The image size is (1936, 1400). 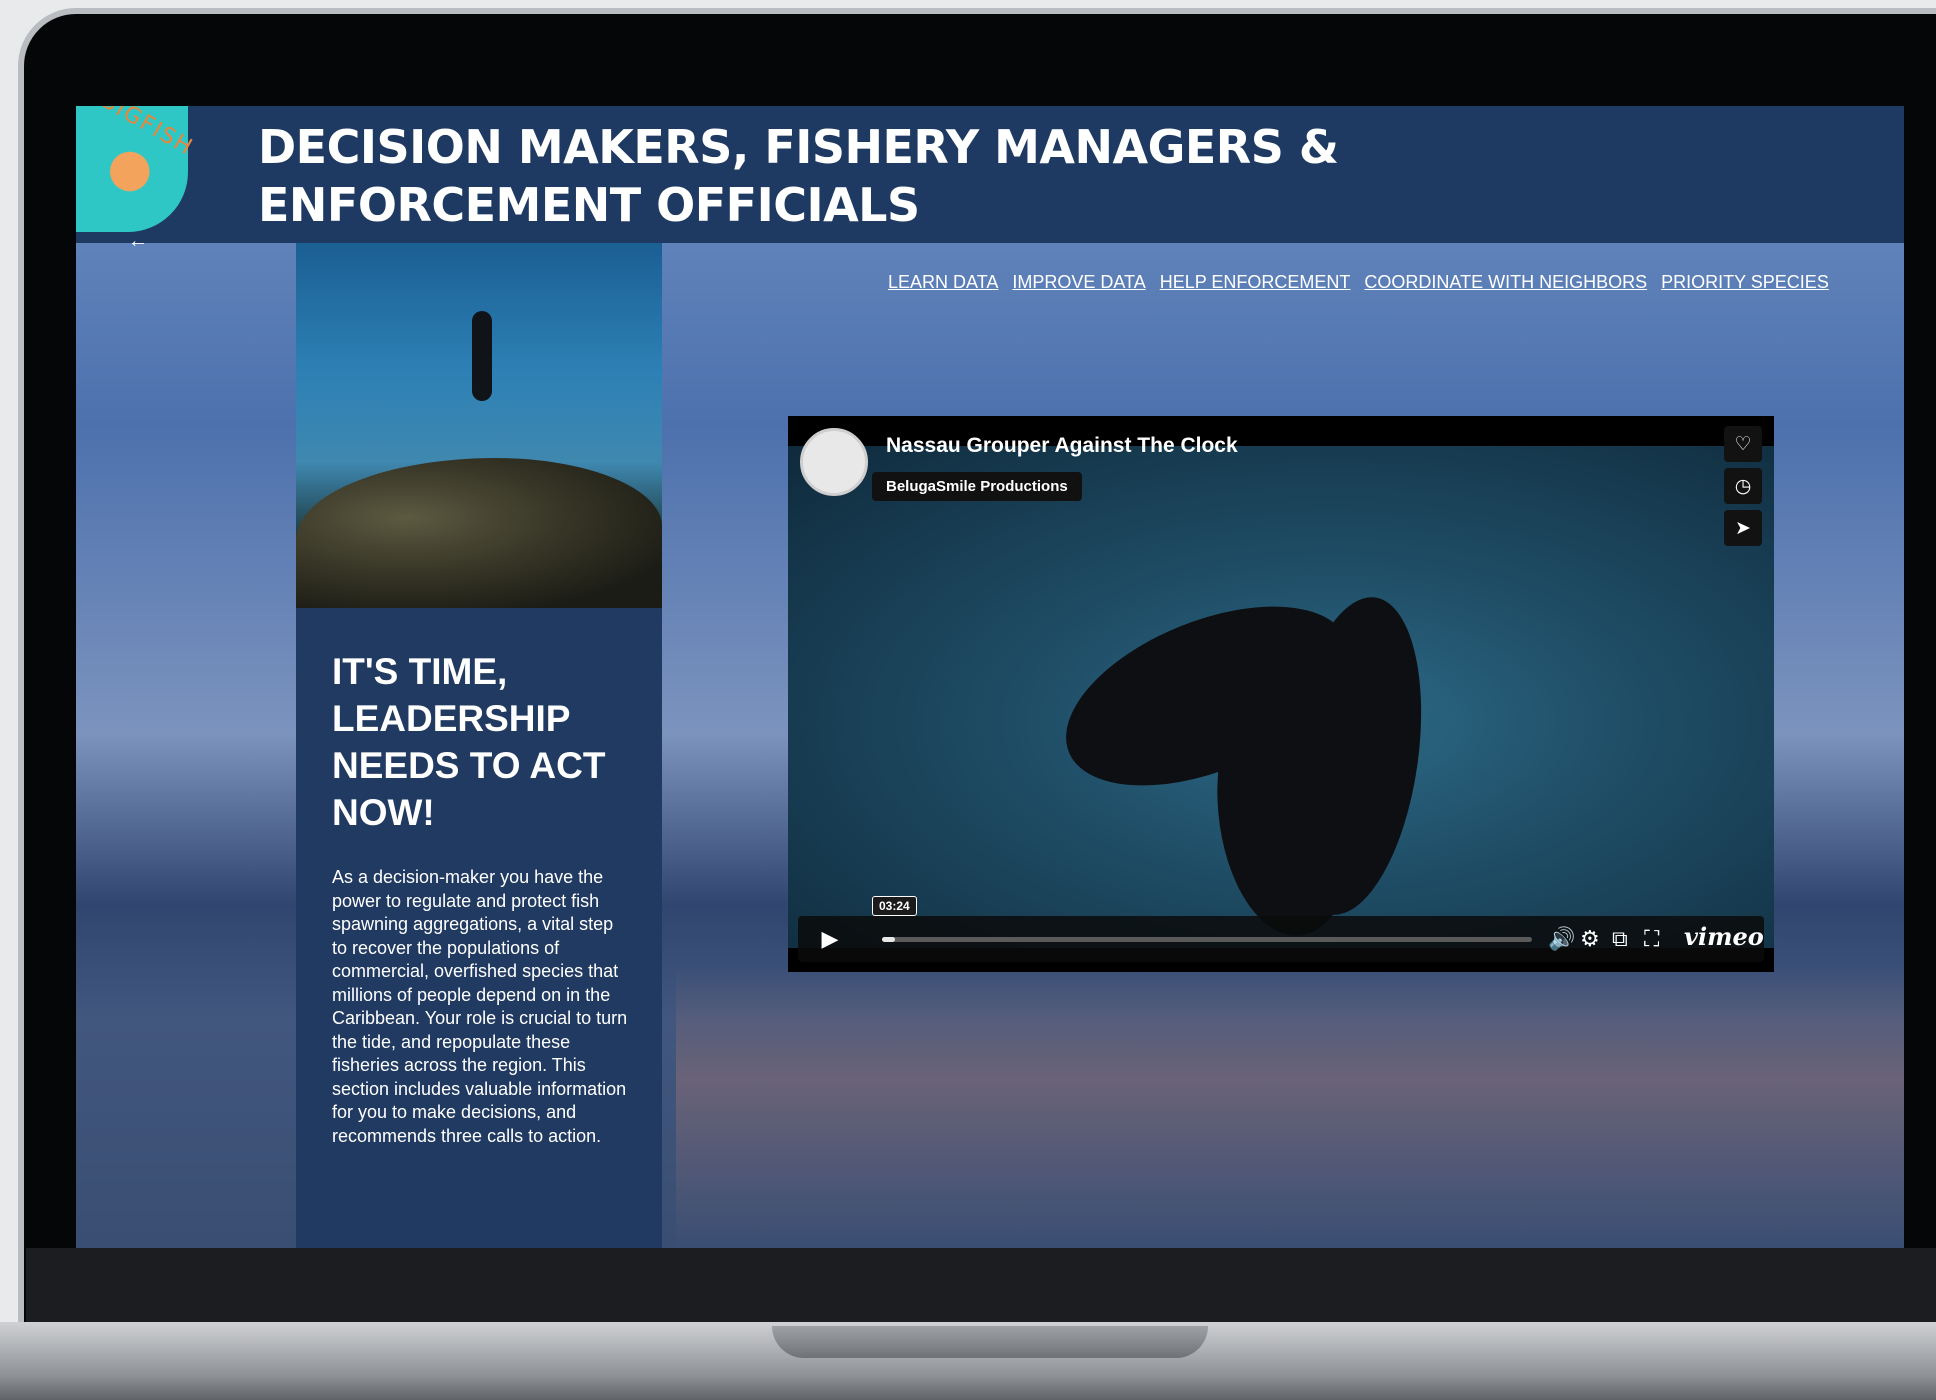 I want to click on picture-in-picture-icon: ⧉, so click(x=1620, y=939).